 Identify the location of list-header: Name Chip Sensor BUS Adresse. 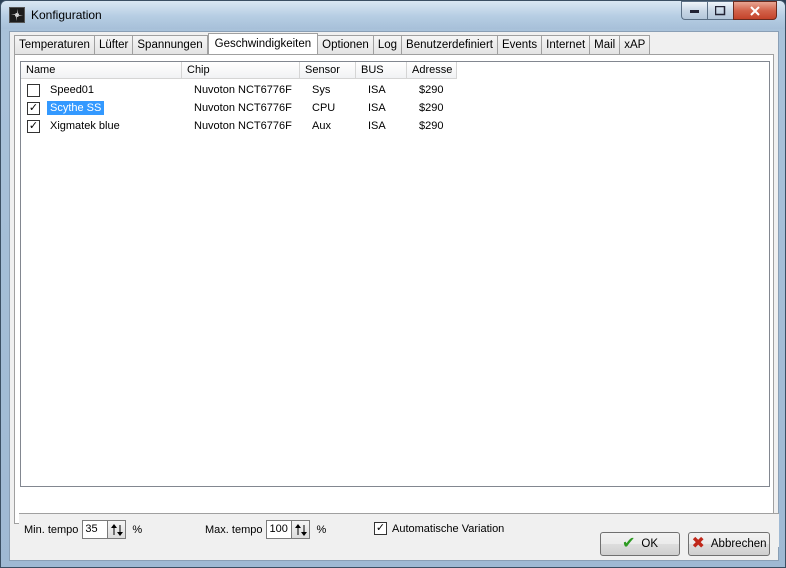
(239, 70).